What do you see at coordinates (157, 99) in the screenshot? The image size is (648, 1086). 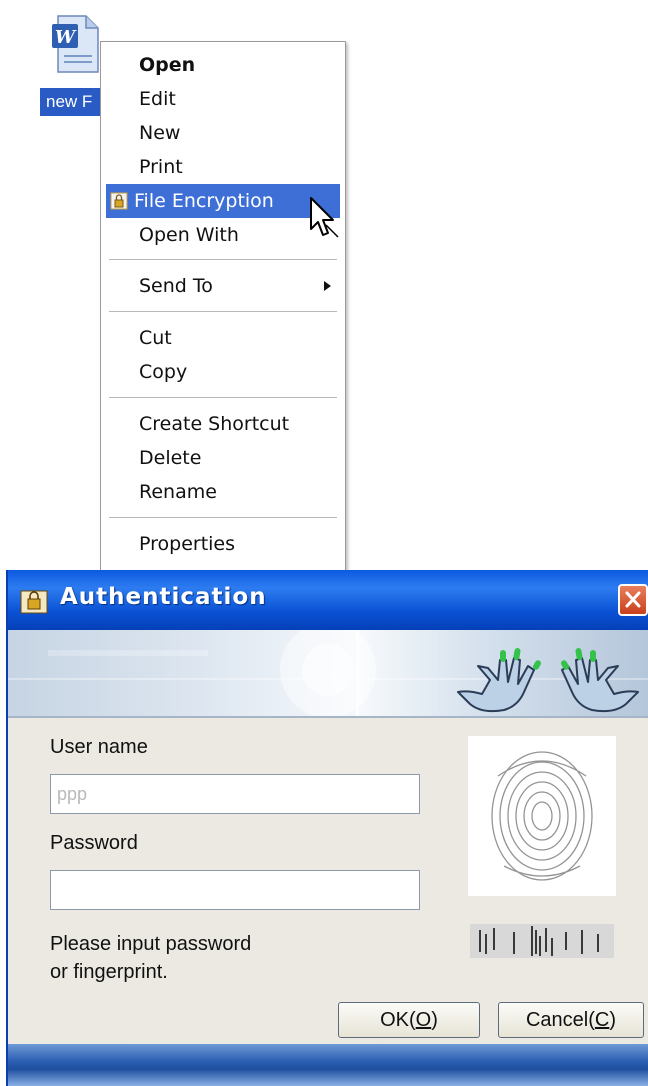 I see `menu-item-label: Edit` at bounding box center [157, 99].